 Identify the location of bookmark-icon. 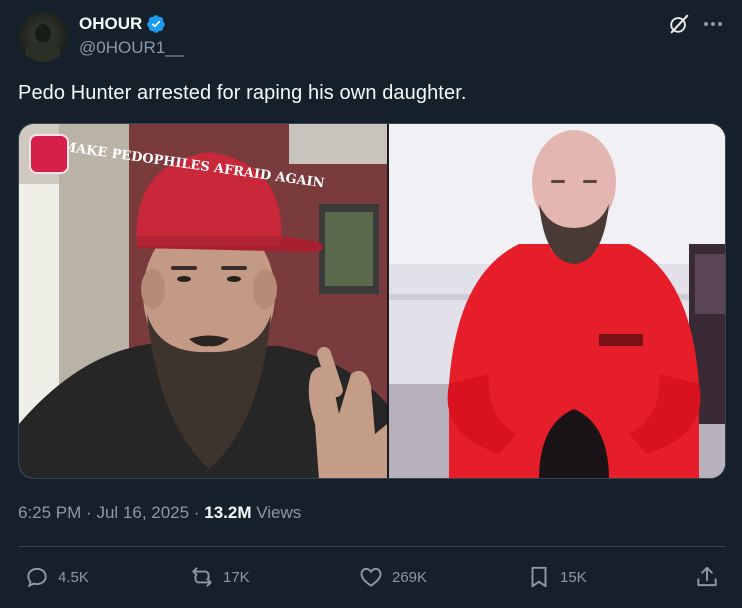
(539, 577).